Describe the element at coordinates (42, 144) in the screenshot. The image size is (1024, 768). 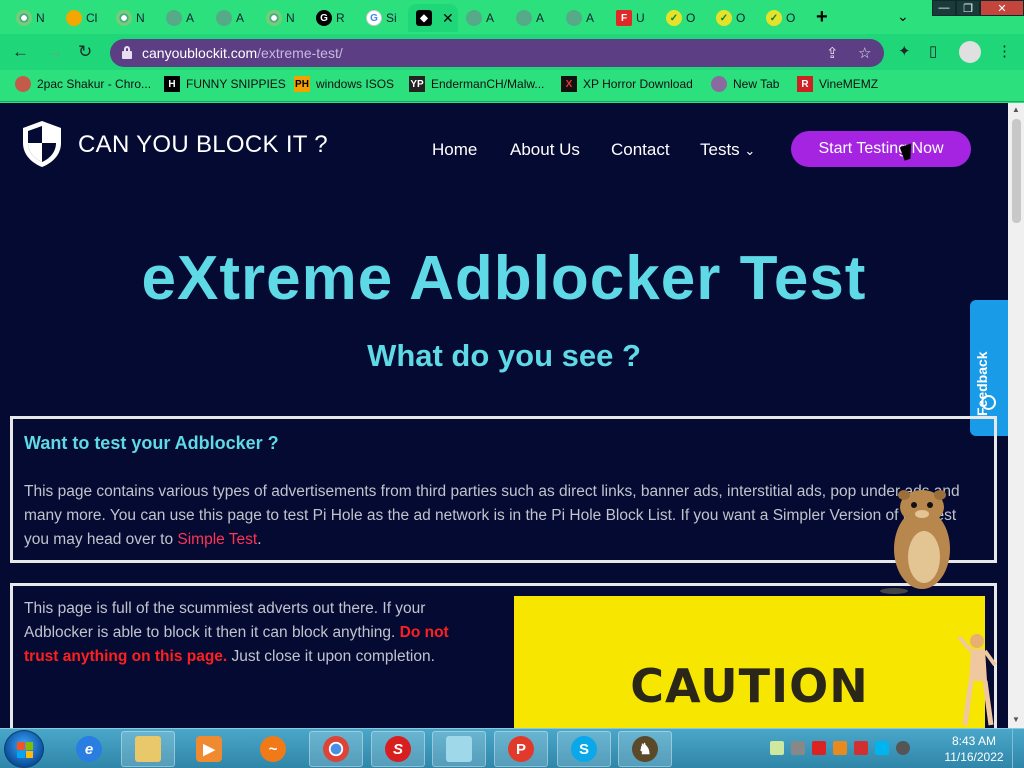
I see `shield-logo-icon` at that location.